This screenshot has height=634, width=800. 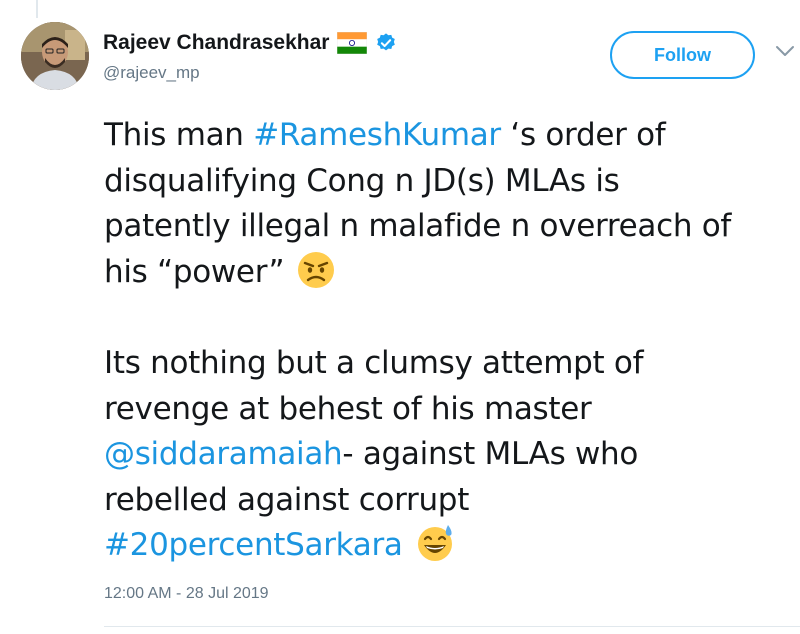 I want to click on divider, so click(x=452, y=626).